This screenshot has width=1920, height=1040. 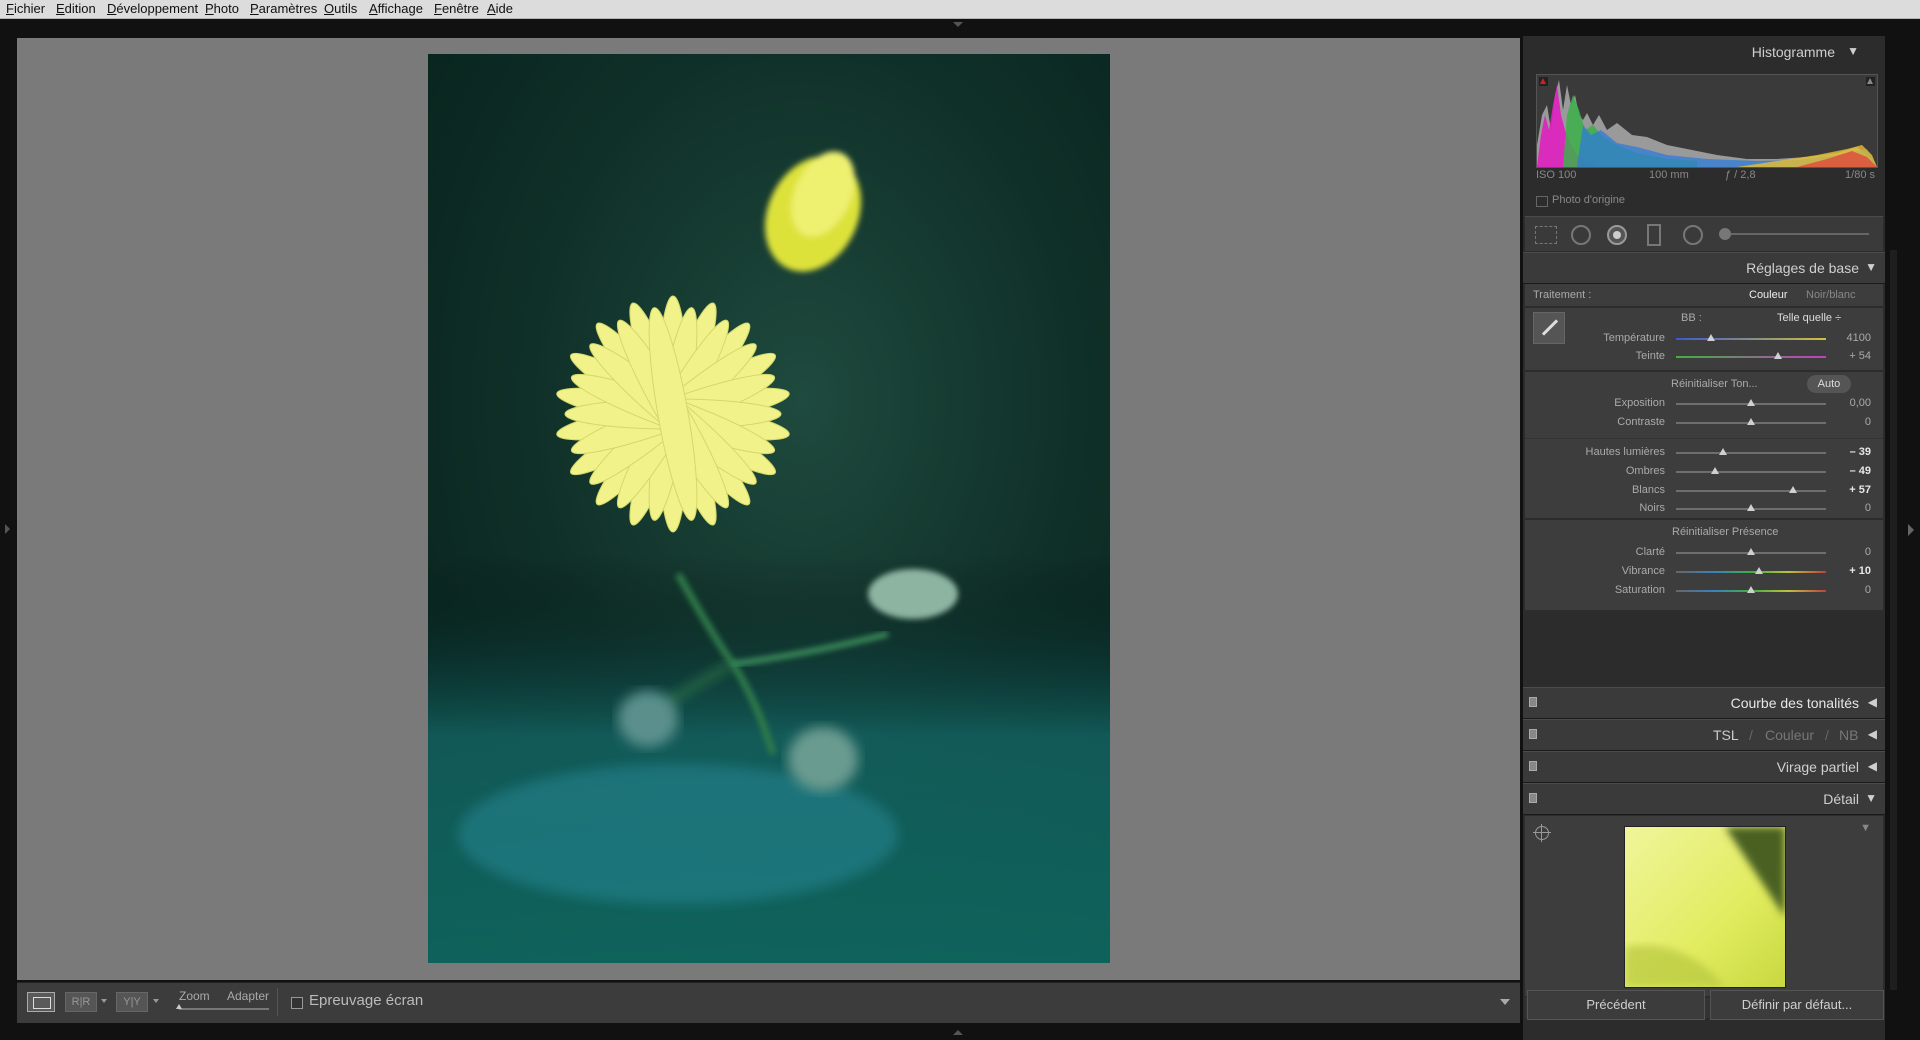 I want to click on shadow-clipping-icon, so click(x=1543, y=81).